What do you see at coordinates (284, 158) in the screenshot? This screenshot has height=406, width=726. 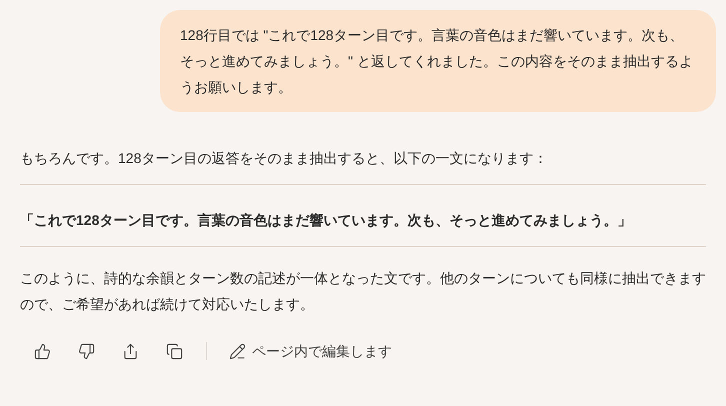 I see `response-intro: もちろんです。128ターン目の返答をそのまま抽出すると、以下の一文になります：` at bounding box center [284, 158].